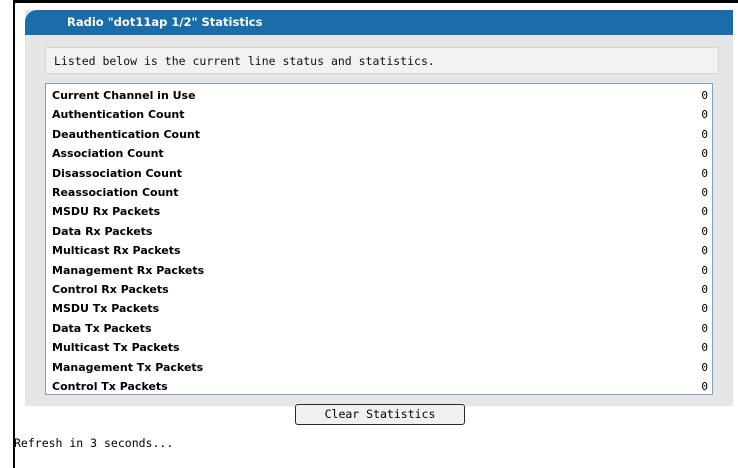 This screenshot has height=468, width=738. I want to click on panel-title: Radio "dot11ap 1/2" Statistics, so click(165, 22).